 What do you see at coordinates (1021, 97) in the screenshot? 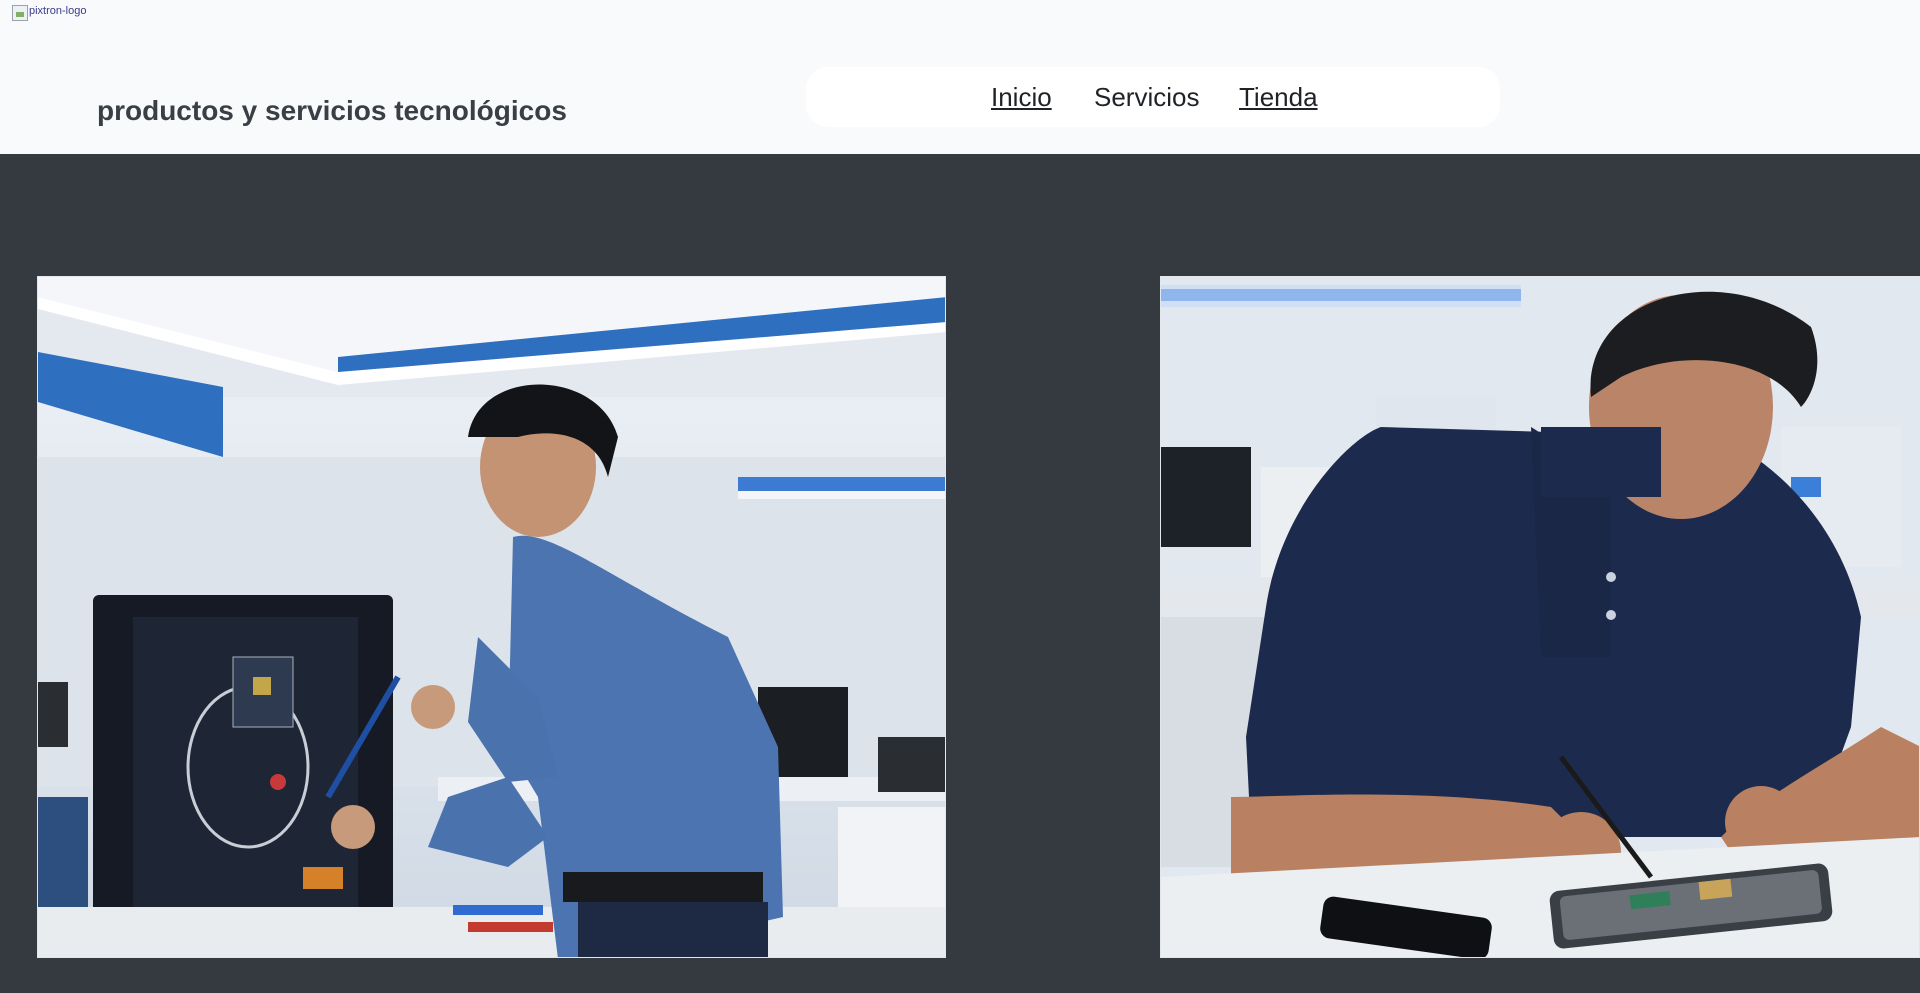
I see `nav-link-inicio: Inicio` at bounding box center [1021, 97].